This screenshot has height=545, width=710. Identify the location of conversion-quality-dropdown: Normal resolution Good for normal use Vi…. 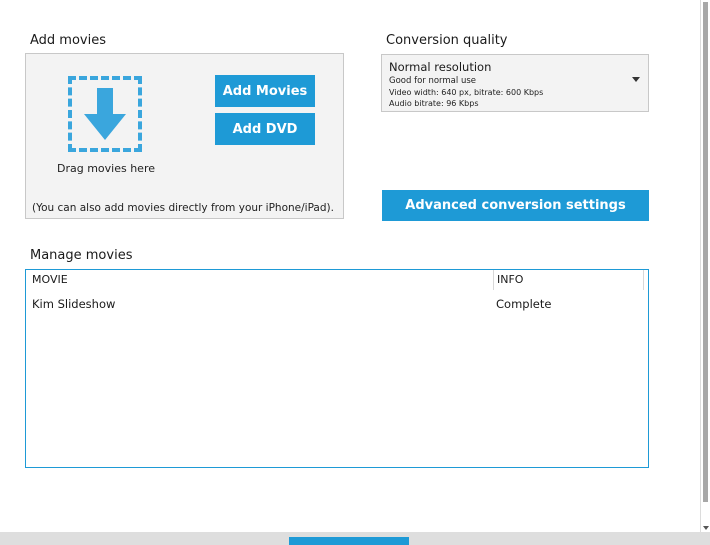
(515, 83).